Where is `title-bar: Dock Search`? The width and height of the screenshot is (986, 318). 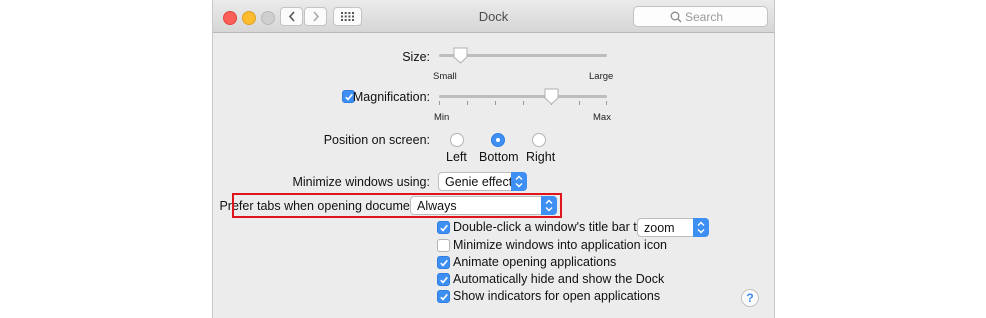 title-bar: Dock Search is located at coordinates (493, 16).